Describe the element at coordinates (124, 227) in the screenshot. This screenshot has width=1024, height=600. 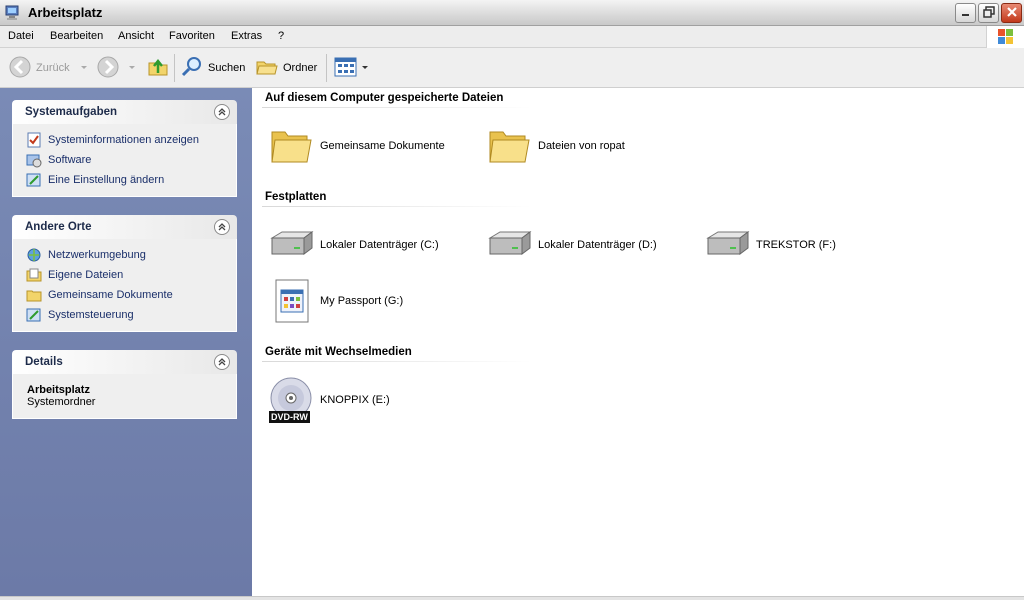
I see `other-places-header: Andere Orte` at that location.